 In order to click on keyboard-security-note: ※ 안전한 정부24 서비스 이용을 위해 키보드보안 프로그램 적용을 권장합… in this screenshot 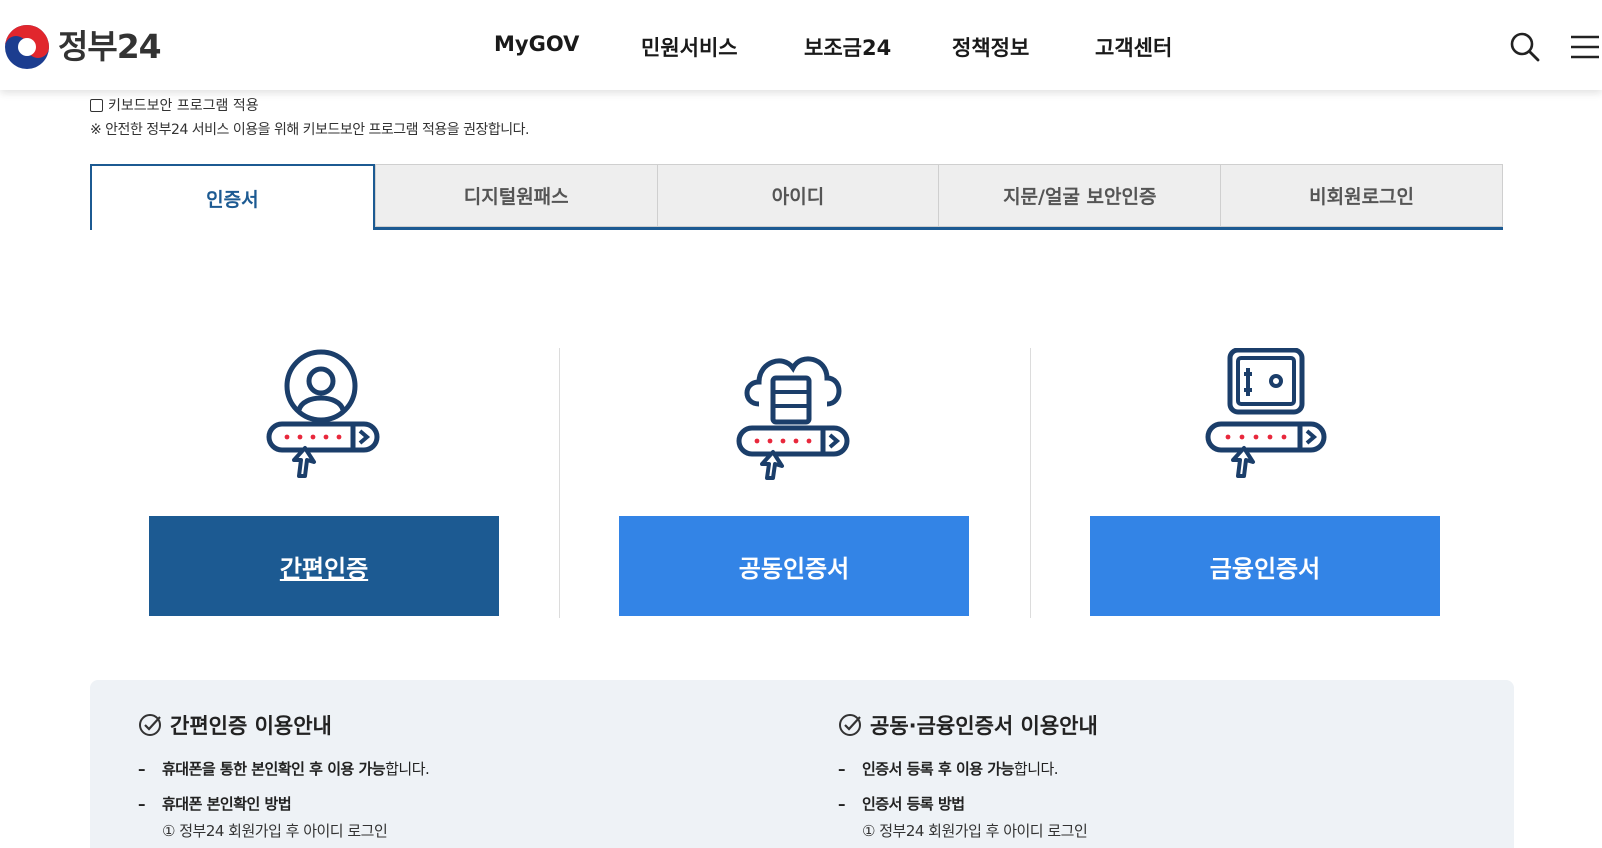, I will do `click(309, 130)`.